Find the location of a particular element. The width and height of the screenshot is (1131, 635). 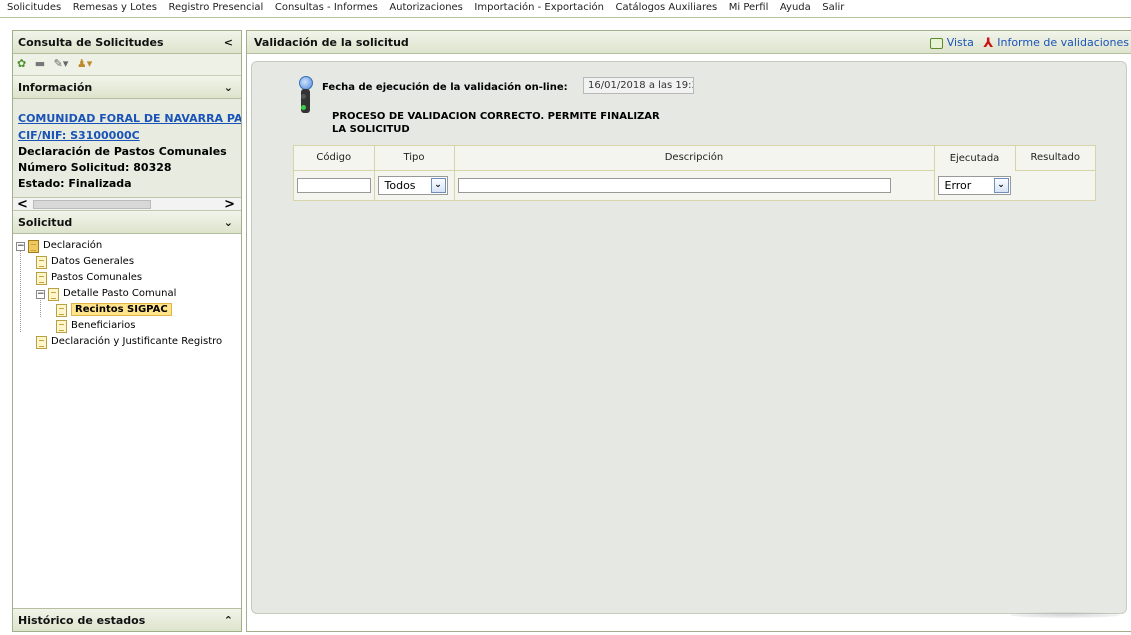

filter-resultado-select: Error ⌄ is located at coordinates (974, 185).